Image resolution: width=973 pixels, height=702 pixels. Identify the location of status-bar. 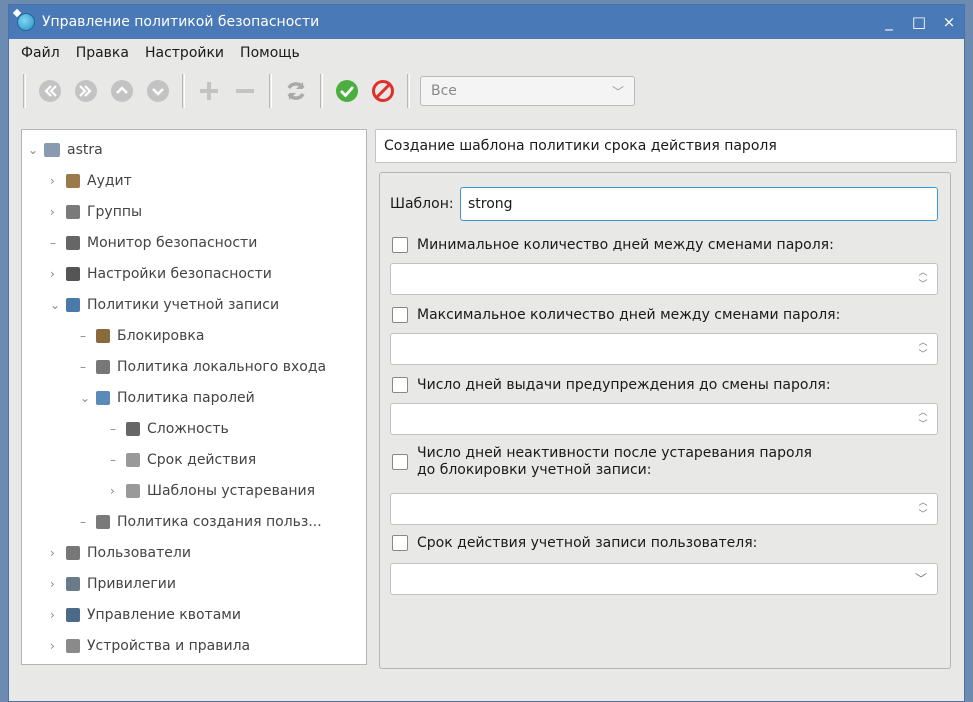
(486, 687).